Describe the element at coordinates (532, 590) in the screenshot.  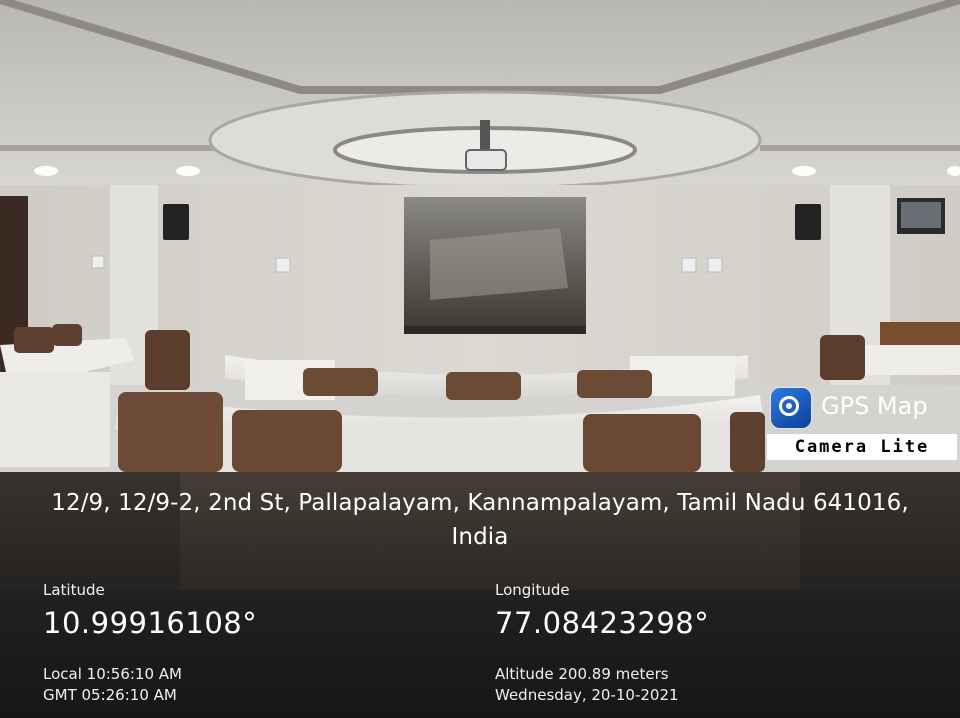
I see `longitude-label: Longitude` at that location.